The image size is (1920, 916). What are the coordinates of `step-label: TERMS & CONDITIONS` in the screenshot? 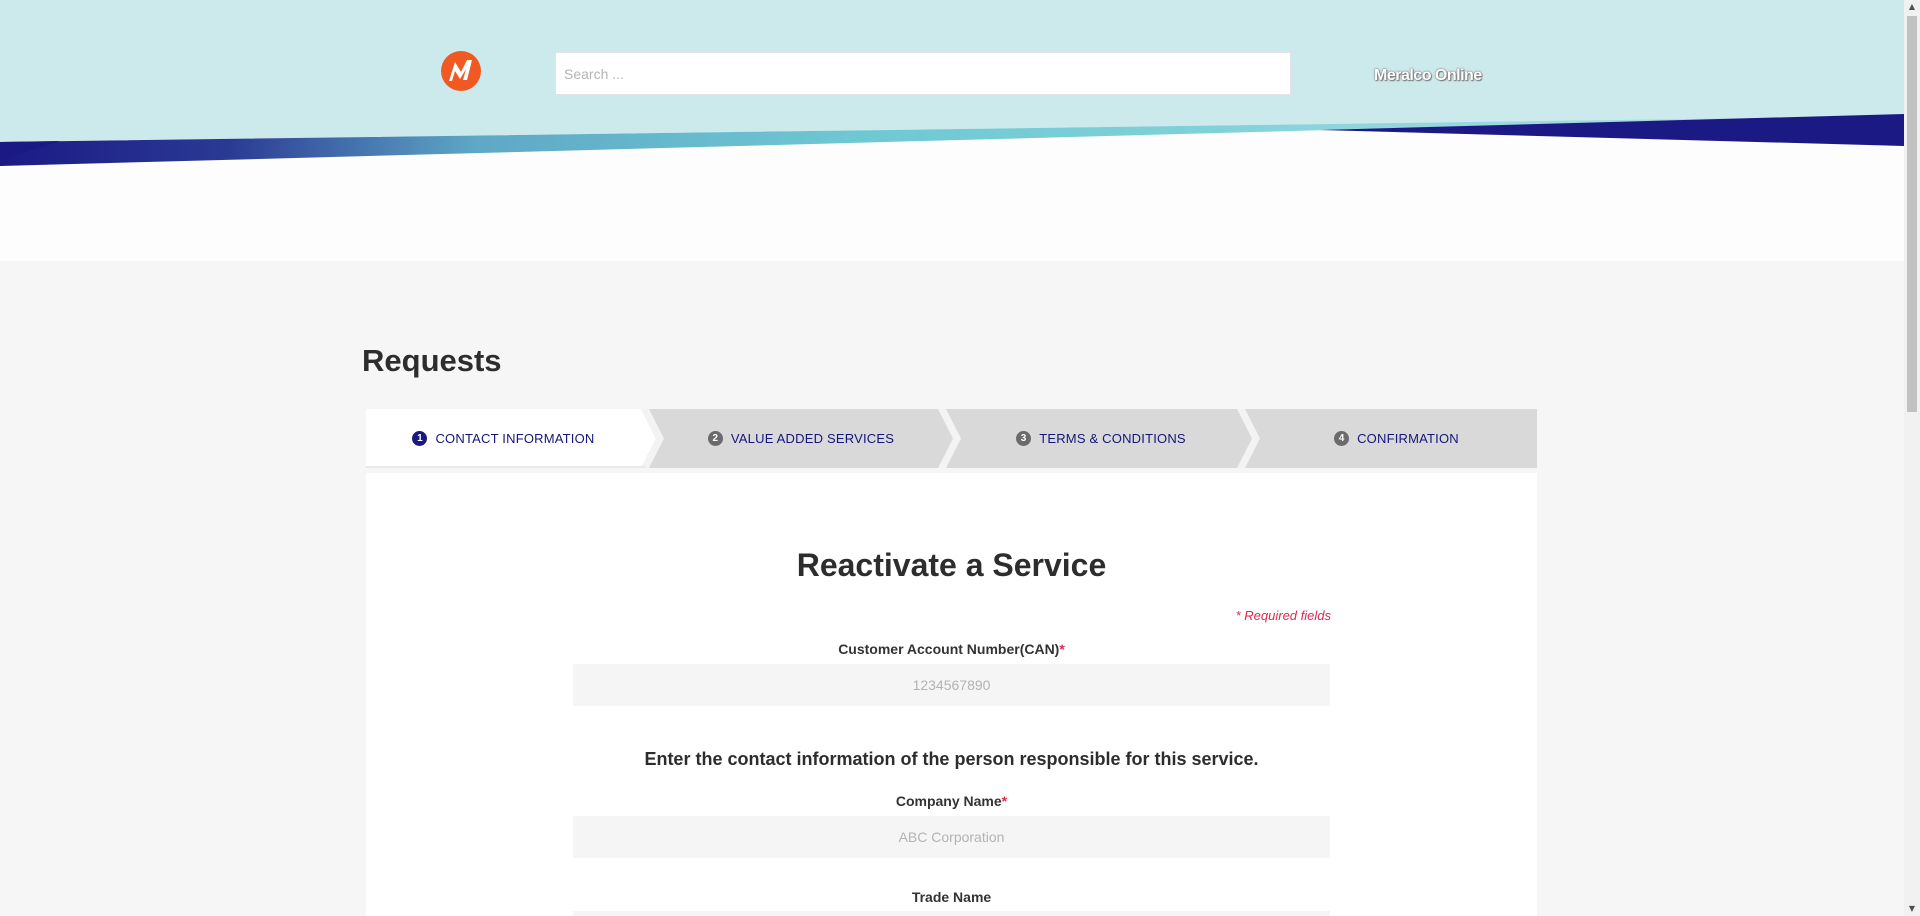 It's located at (1112, 438).